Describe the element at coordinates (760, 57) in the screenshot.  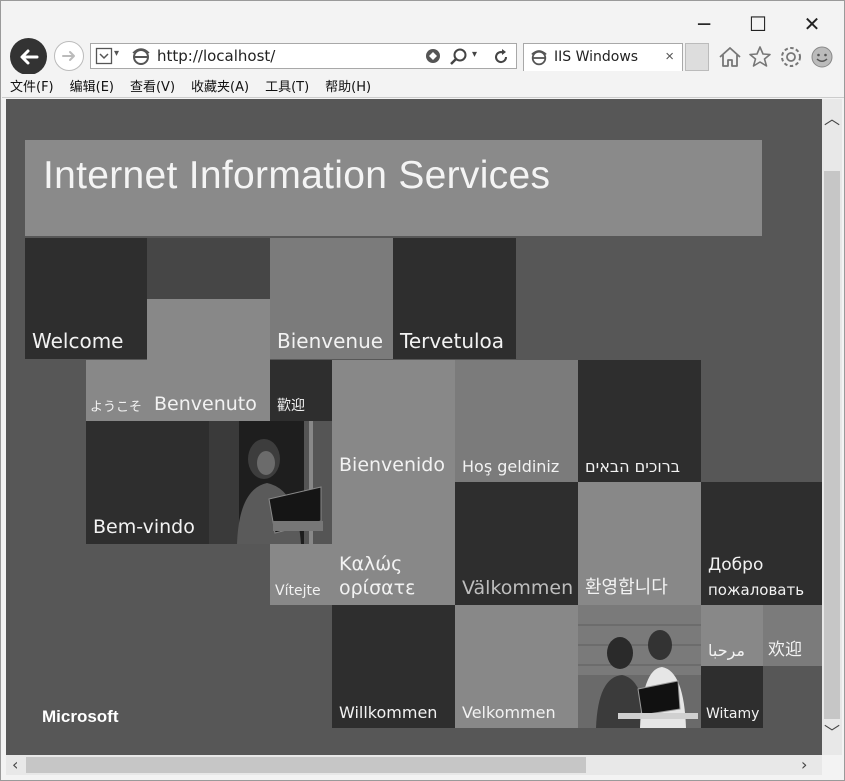
I see `favorites-star-icon` at that location.